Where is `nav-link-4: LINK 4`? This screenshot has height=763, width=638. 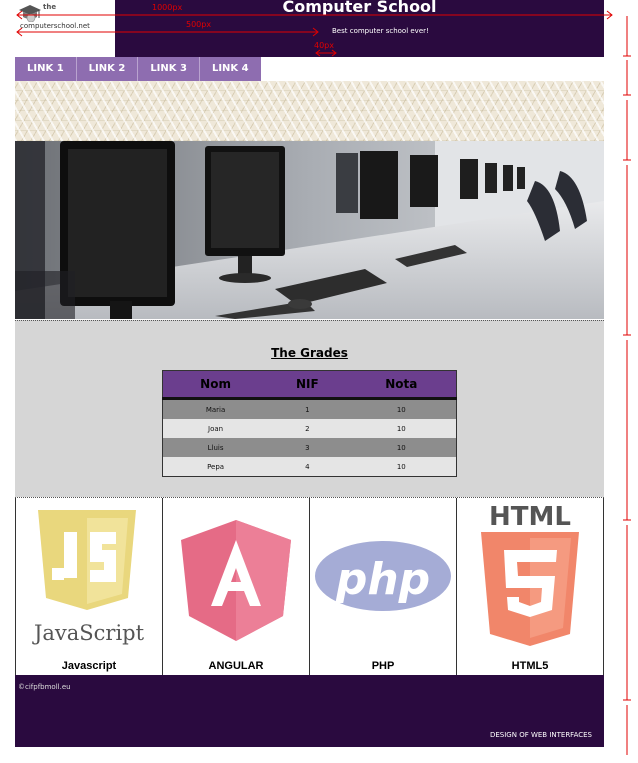
nav-link-4: LINK 4 is located at coordinates (230, 69).